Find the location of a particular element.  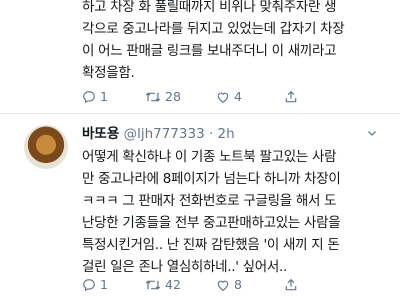

tweet-1-actions: 1 28 4 is located at coordinates (190, 96).